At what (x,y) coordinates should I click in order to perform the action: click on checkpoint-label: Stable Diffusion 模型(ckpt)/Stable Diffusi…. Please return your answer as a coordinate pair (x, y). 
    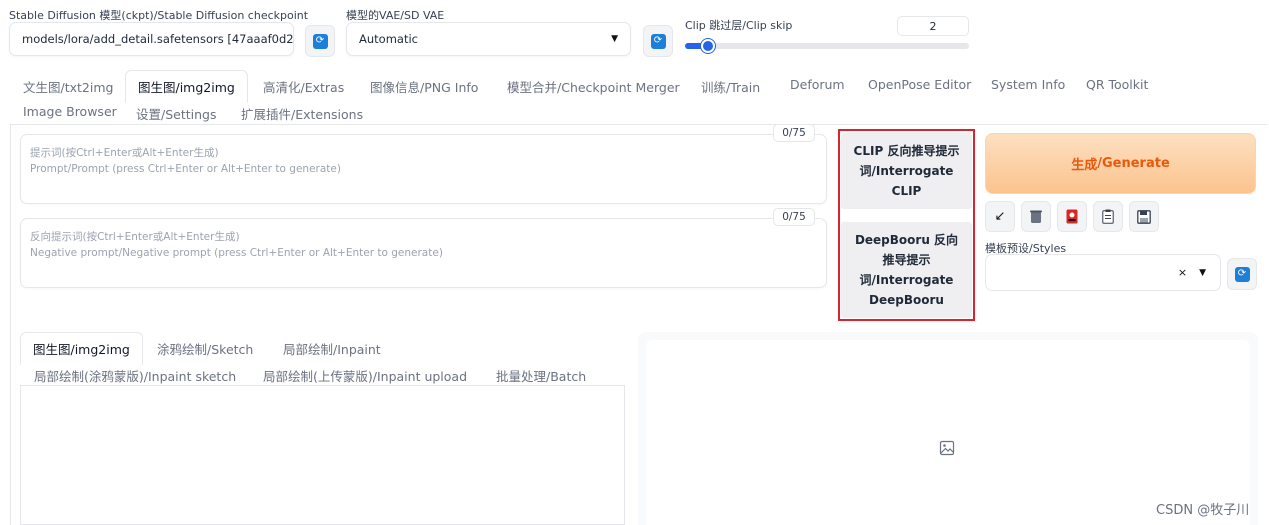
    Looking at the image, I should click on (159, 15).